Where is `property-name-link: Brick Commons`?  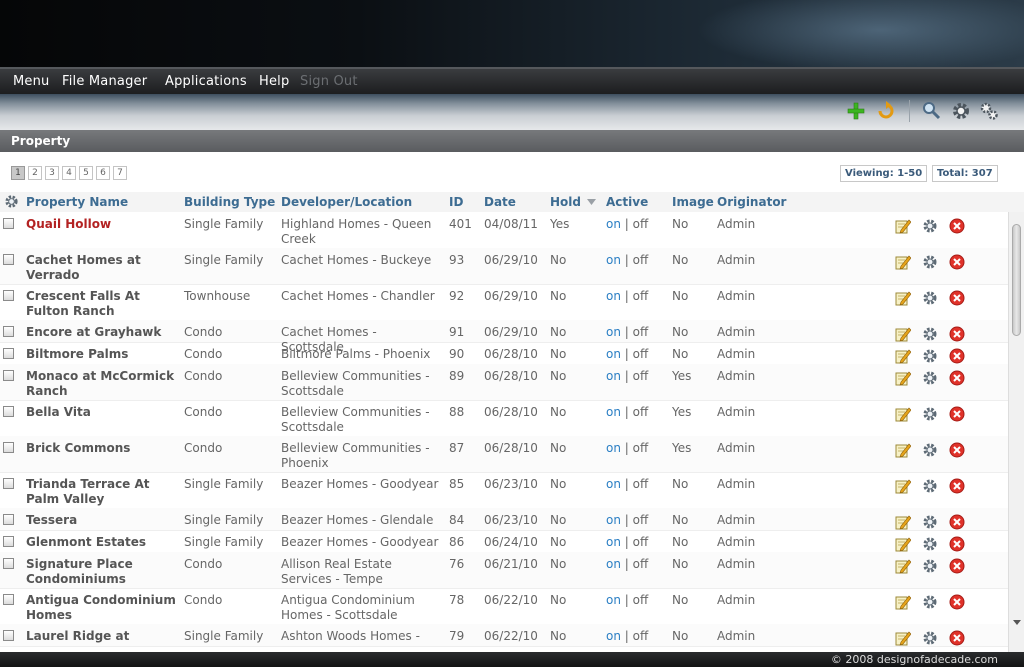
property-name-link: Brick Commons is located at coordinates (101, 448).